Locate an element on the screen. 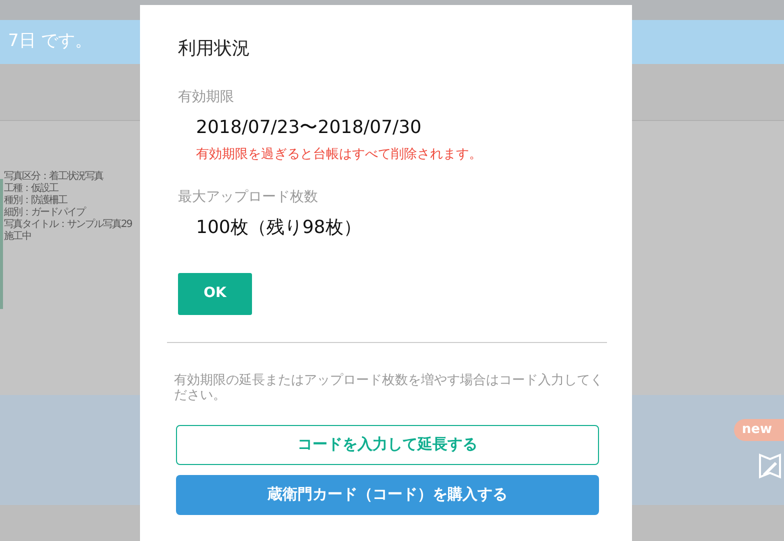 The height and width of the screenshot is (541, 784). enter-code-button: コードを入力して延長する is located at coordinates (387, 444).